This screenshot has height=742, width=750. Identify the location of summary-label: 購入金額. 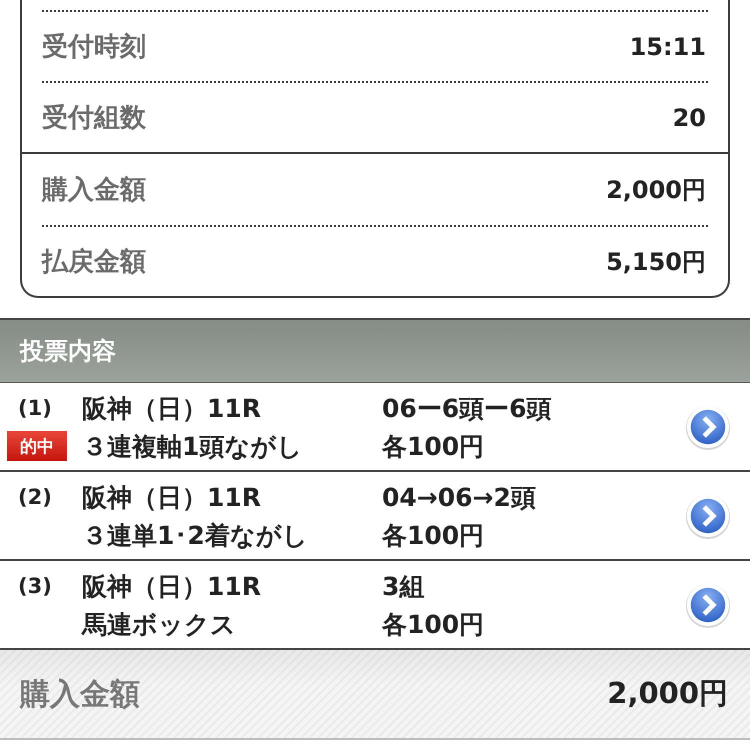
(94, 190).